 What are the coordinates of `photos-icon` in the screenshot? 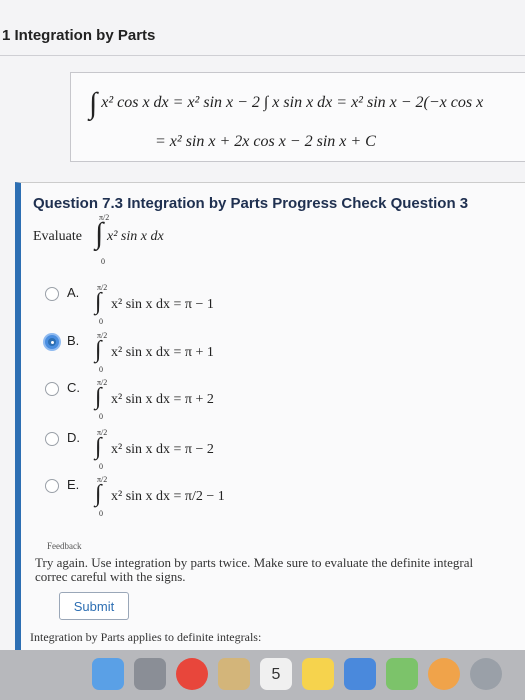 It's located at (444, 674).